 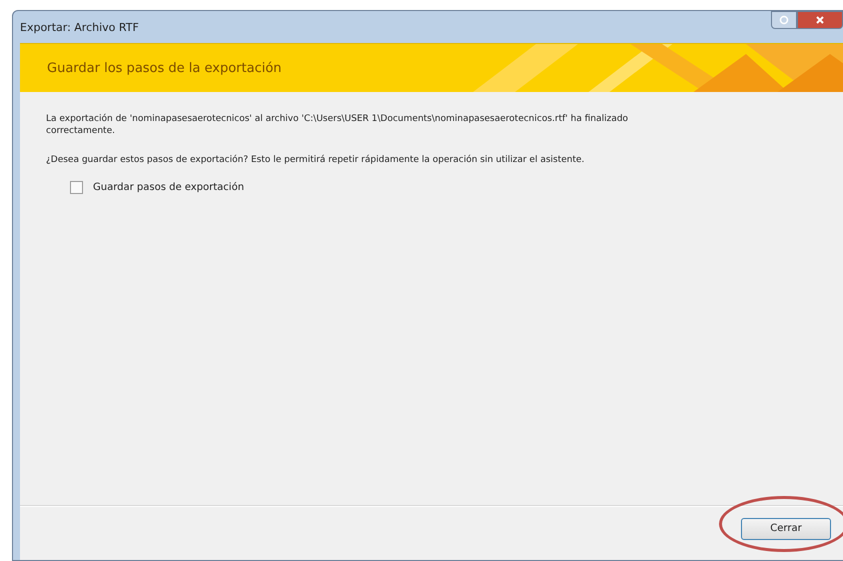 I want to click on help-button, so click(x=784, y=20).